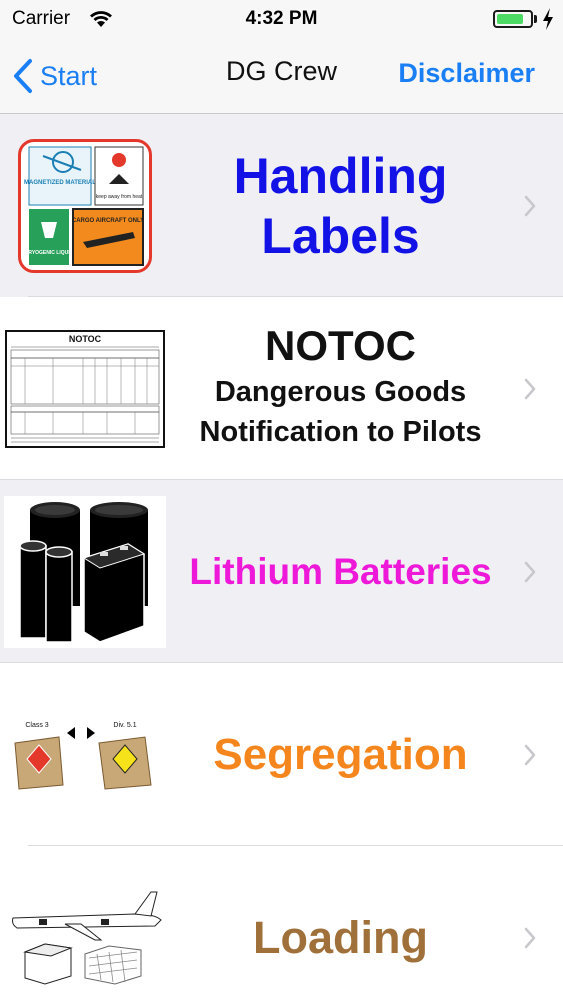 The width and height of the screenshot is (563, 1000). What do you see at coordinates (119, 197) in the screenshot?
I see `thumb-text-keep-away: keep away from heat` at bounding box center [119, 197].